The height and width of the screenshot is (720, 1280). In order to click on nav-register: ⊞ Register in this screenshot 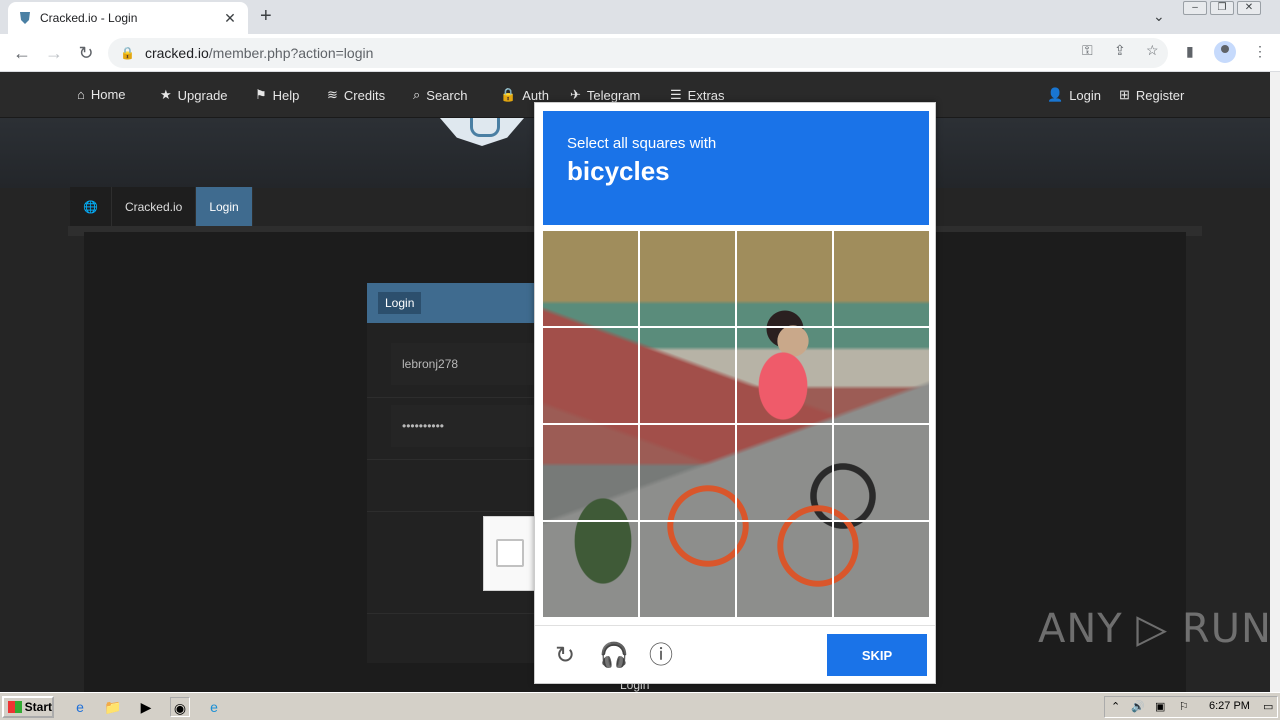, I will do `click(1151, 95)`.